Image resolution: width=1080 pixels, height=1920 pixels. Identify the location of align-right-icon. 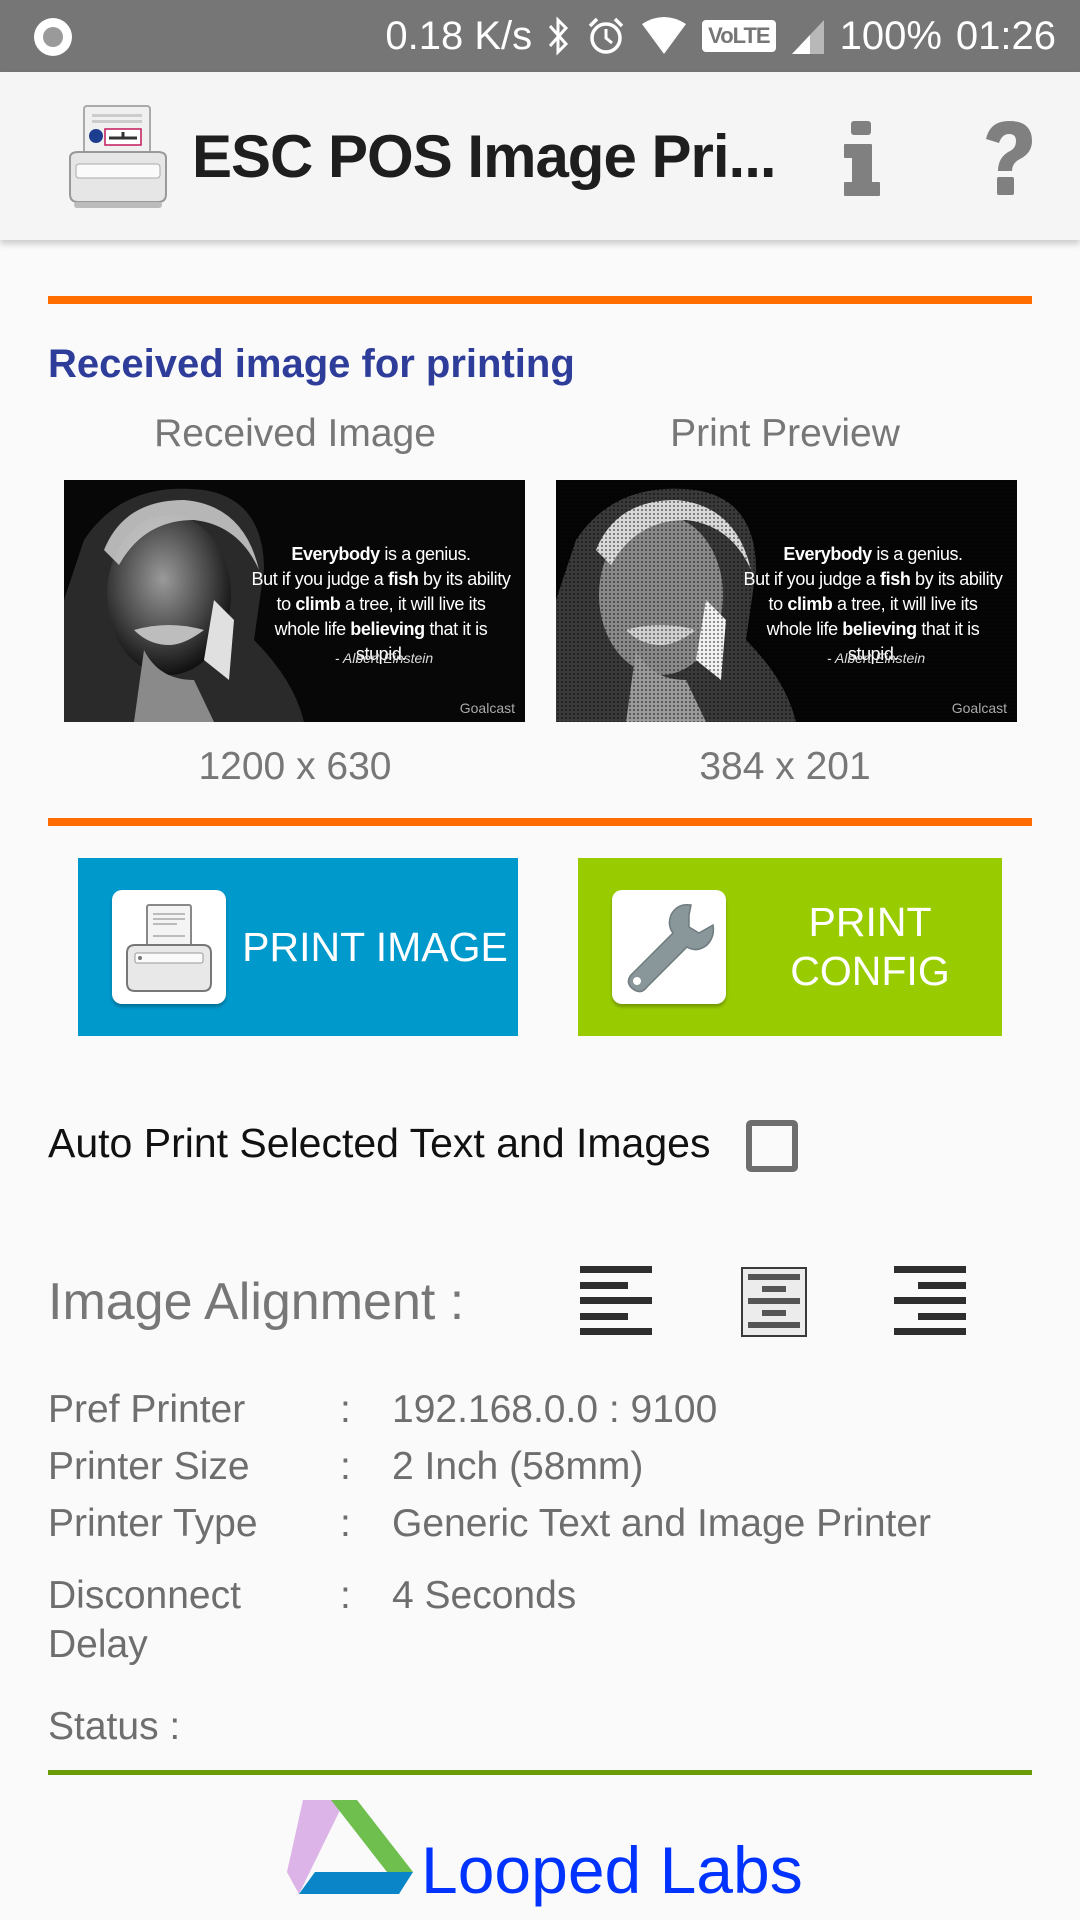
(930, 1300).